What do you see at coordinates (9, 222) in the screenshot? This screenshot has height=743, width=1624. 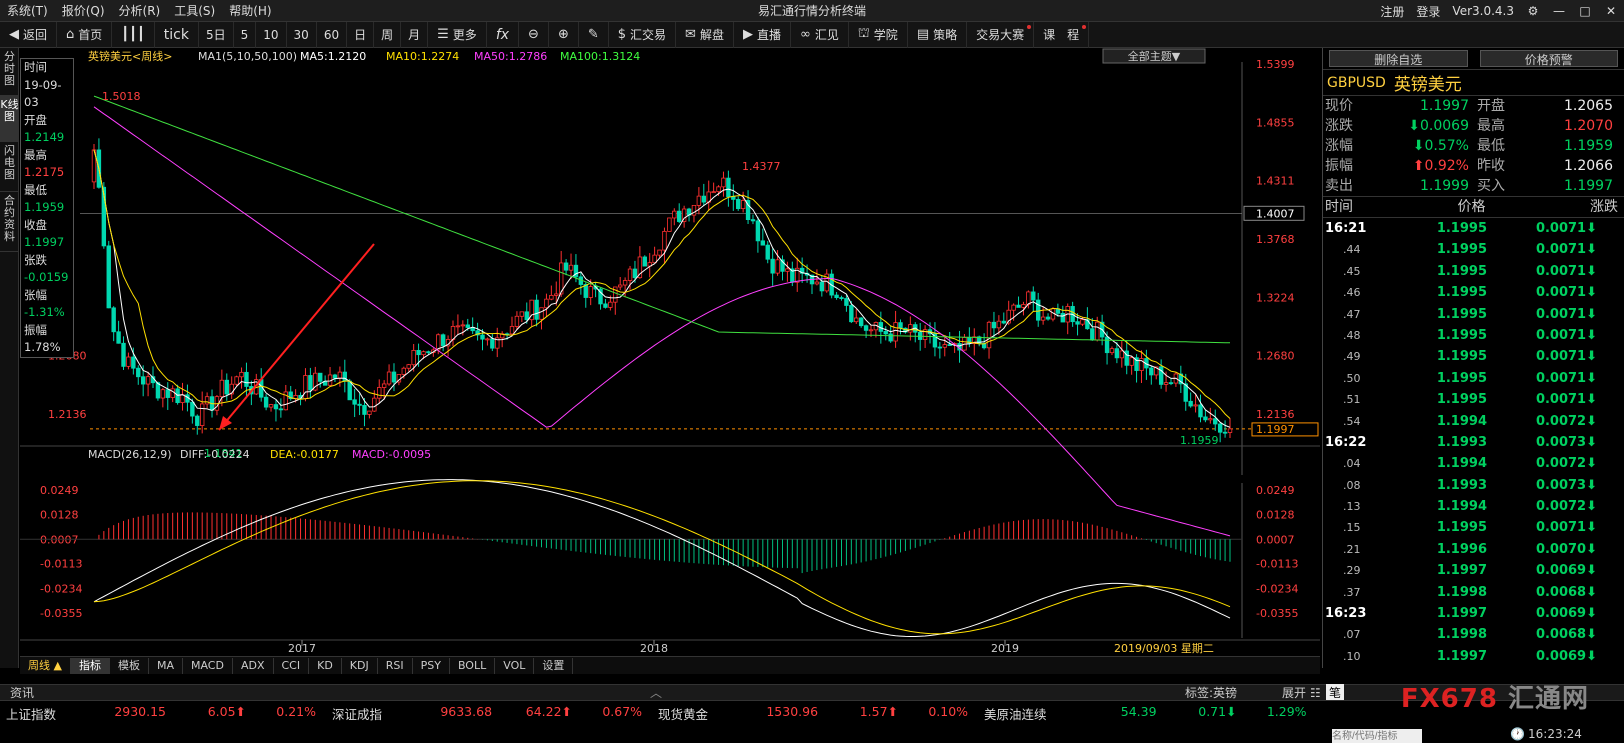 I see `tab-contract: 合约资料` at bounding box center [9, 222].